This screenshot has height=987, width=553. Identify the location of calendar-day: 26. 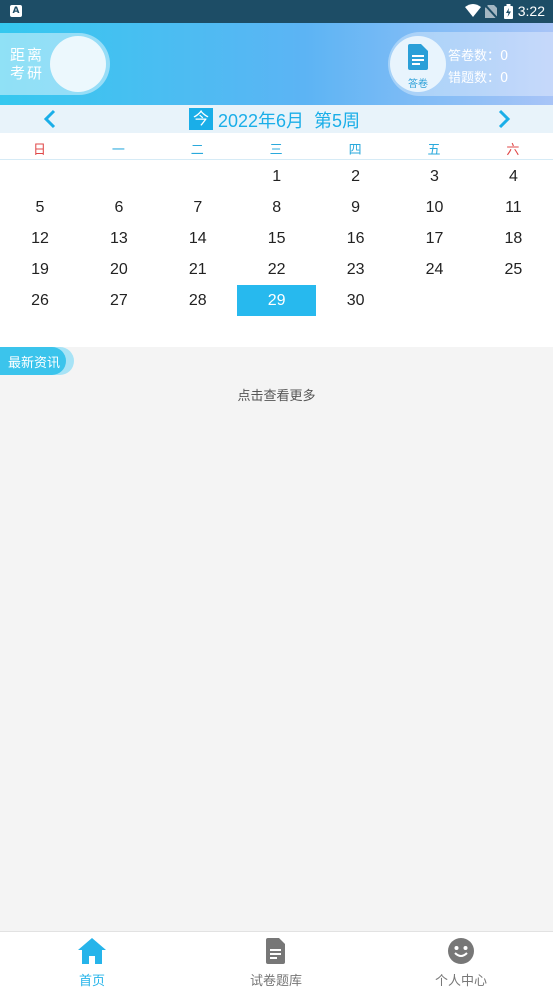
(40, 300).